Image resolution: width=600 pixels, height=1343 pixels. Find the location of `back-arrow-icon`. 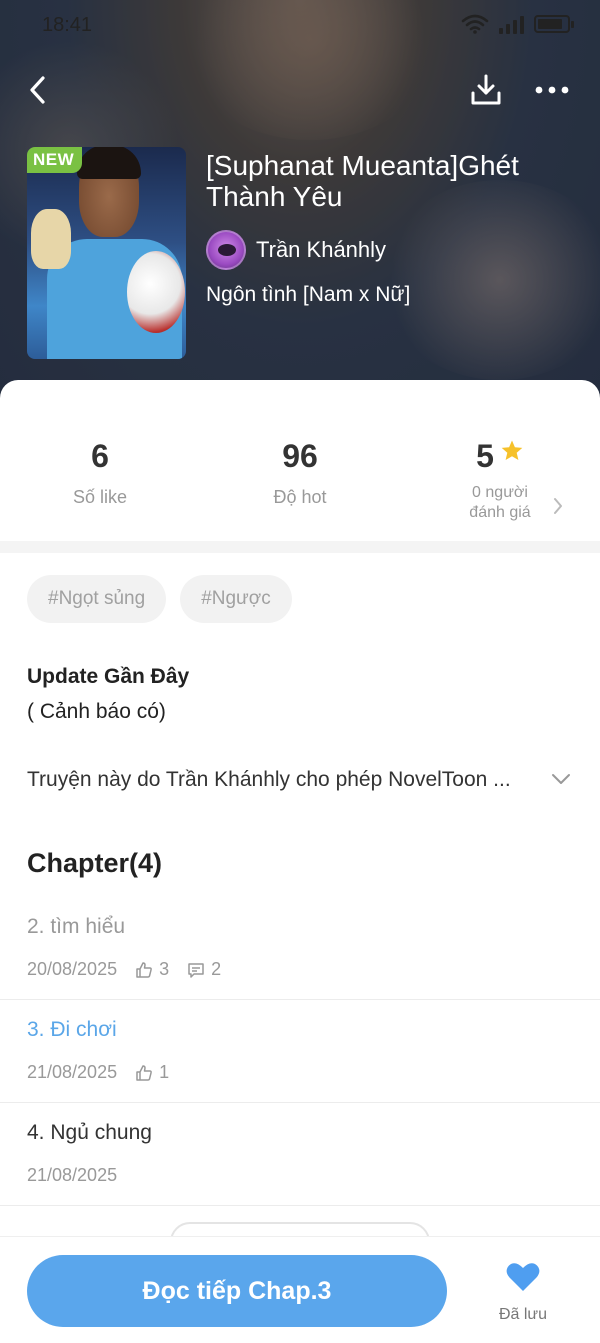

back-arrow-icon is located at coordinates (37, 90).